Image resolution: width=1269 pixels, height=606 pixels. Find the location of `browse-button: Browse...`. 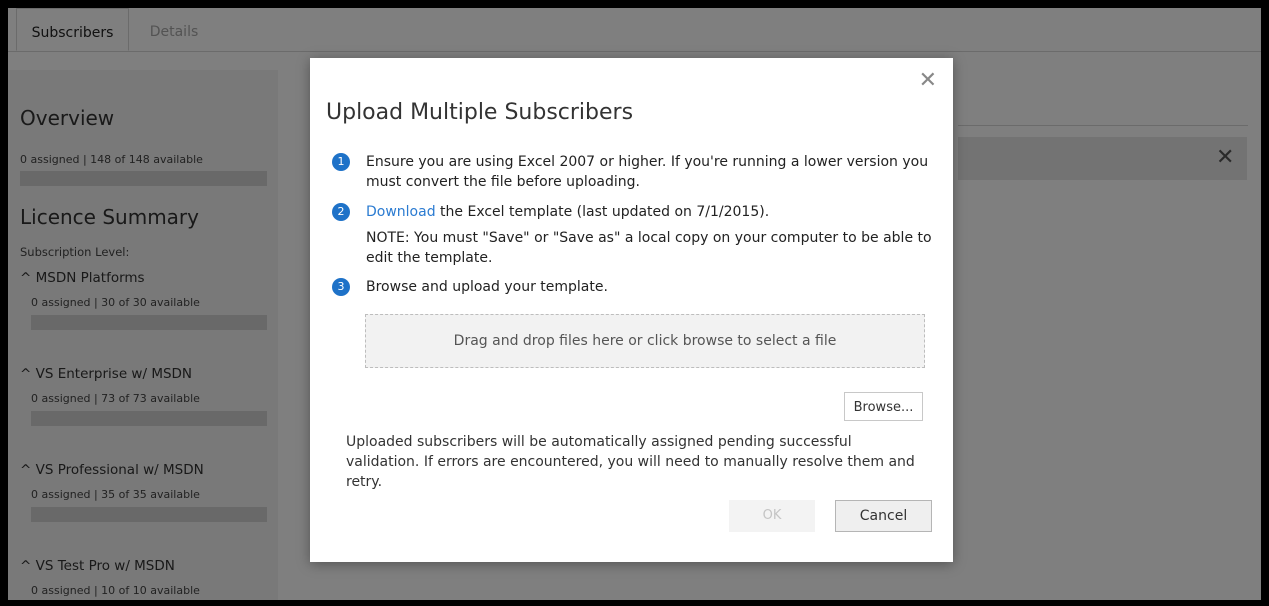

browse-button: Browse... is located at coordinates (883, 406).